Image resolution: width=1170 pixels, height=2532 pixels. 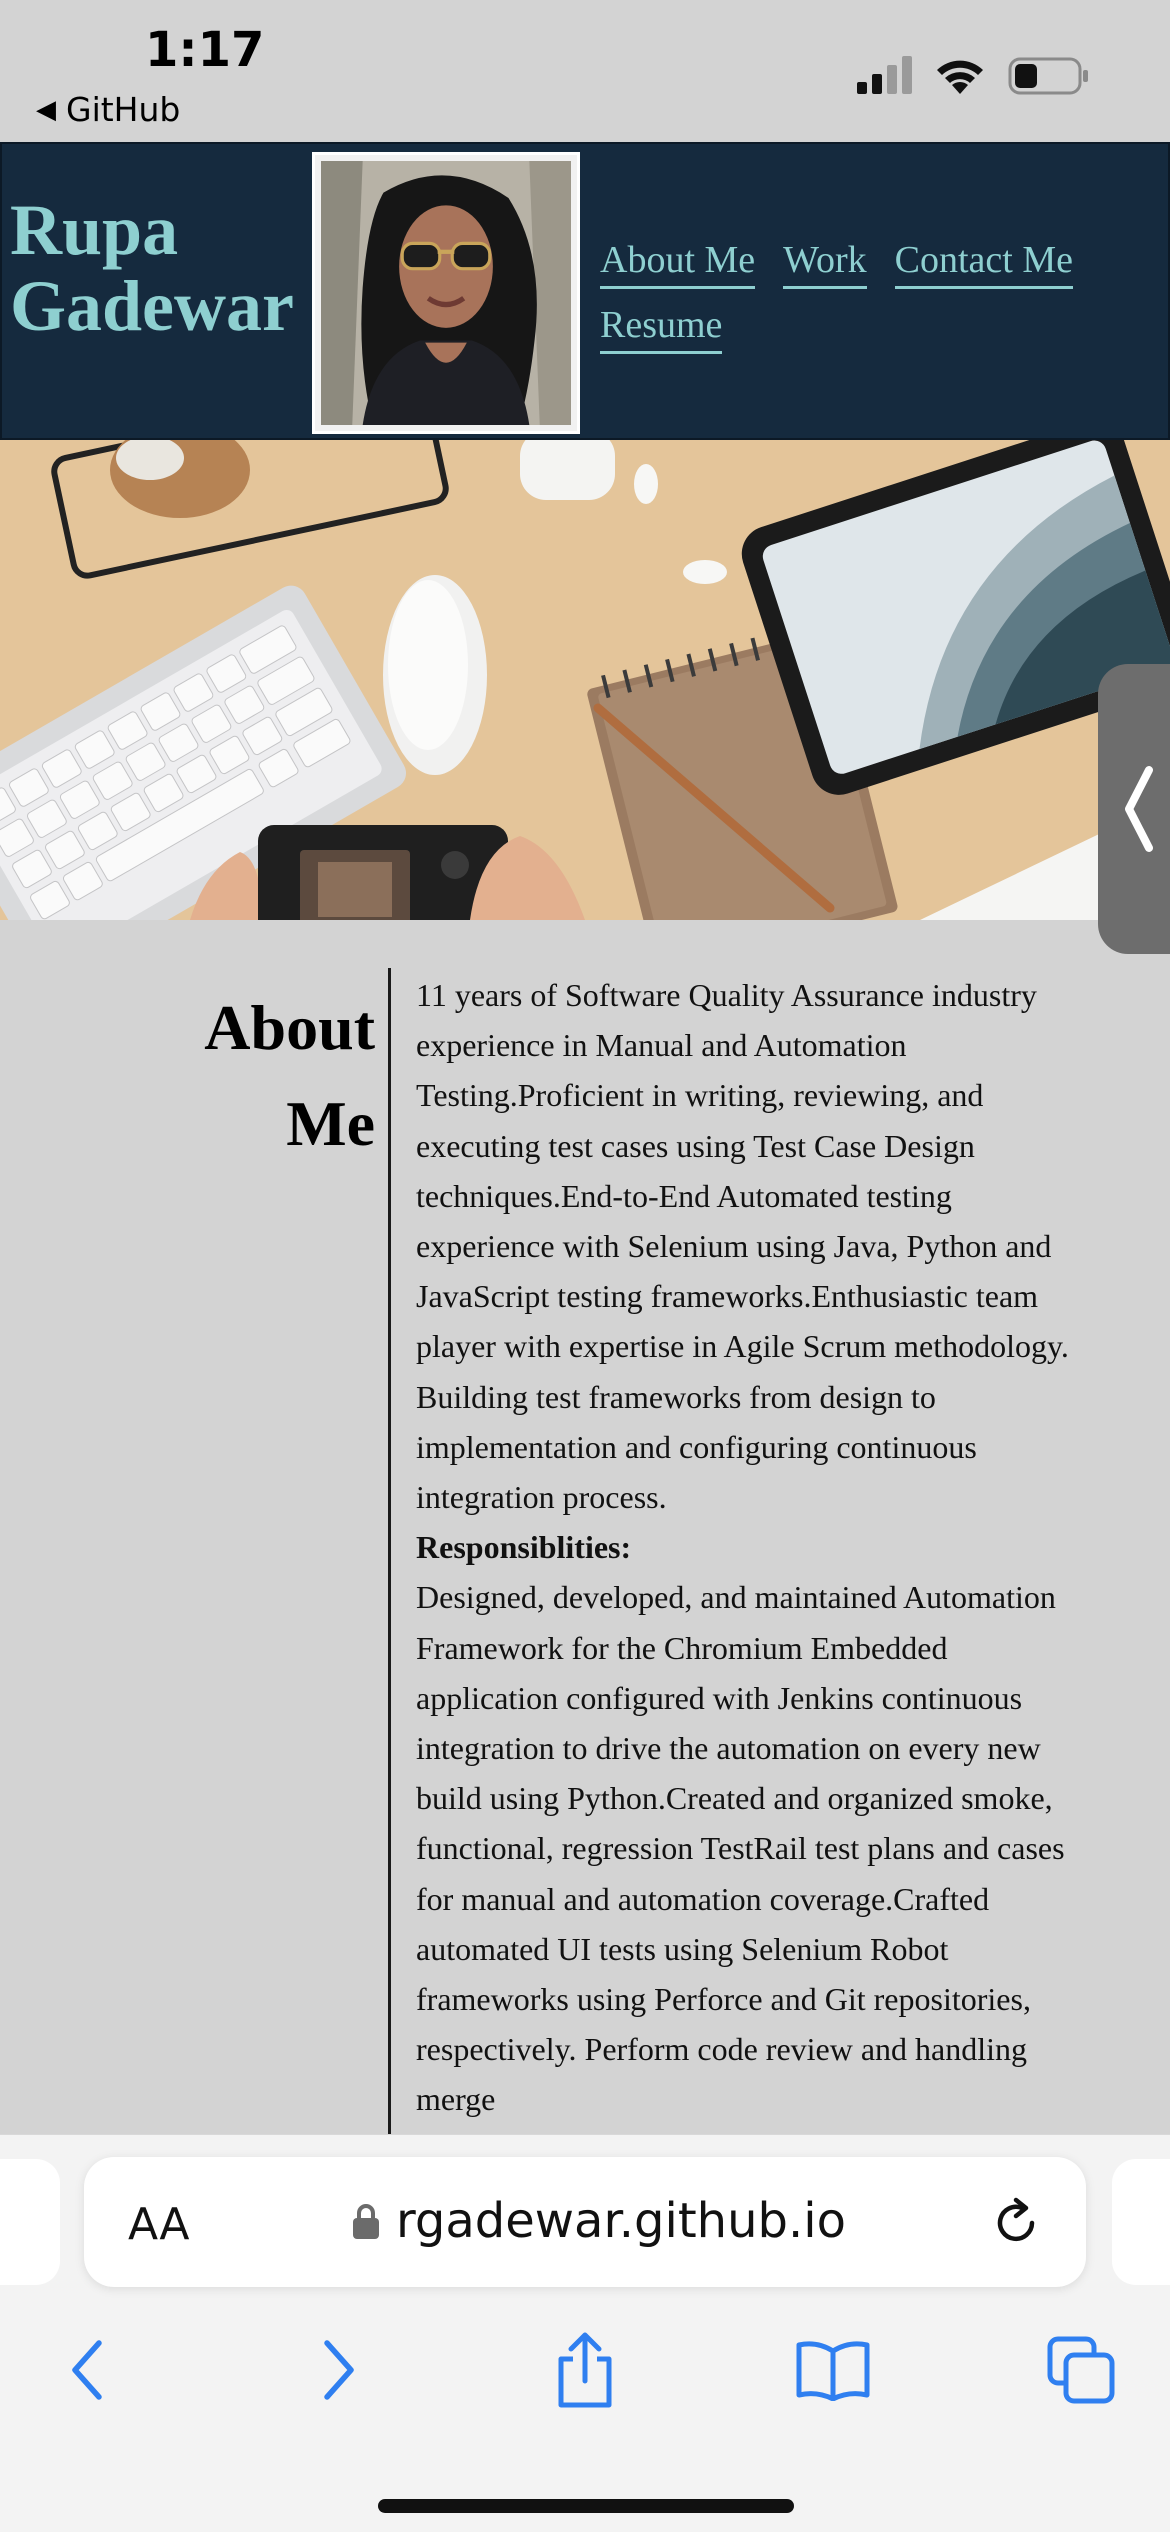 What do you see at coordinates (586, 2506) in the screenshot?
I see `home-indicator` at bounding box center [586, 2506].